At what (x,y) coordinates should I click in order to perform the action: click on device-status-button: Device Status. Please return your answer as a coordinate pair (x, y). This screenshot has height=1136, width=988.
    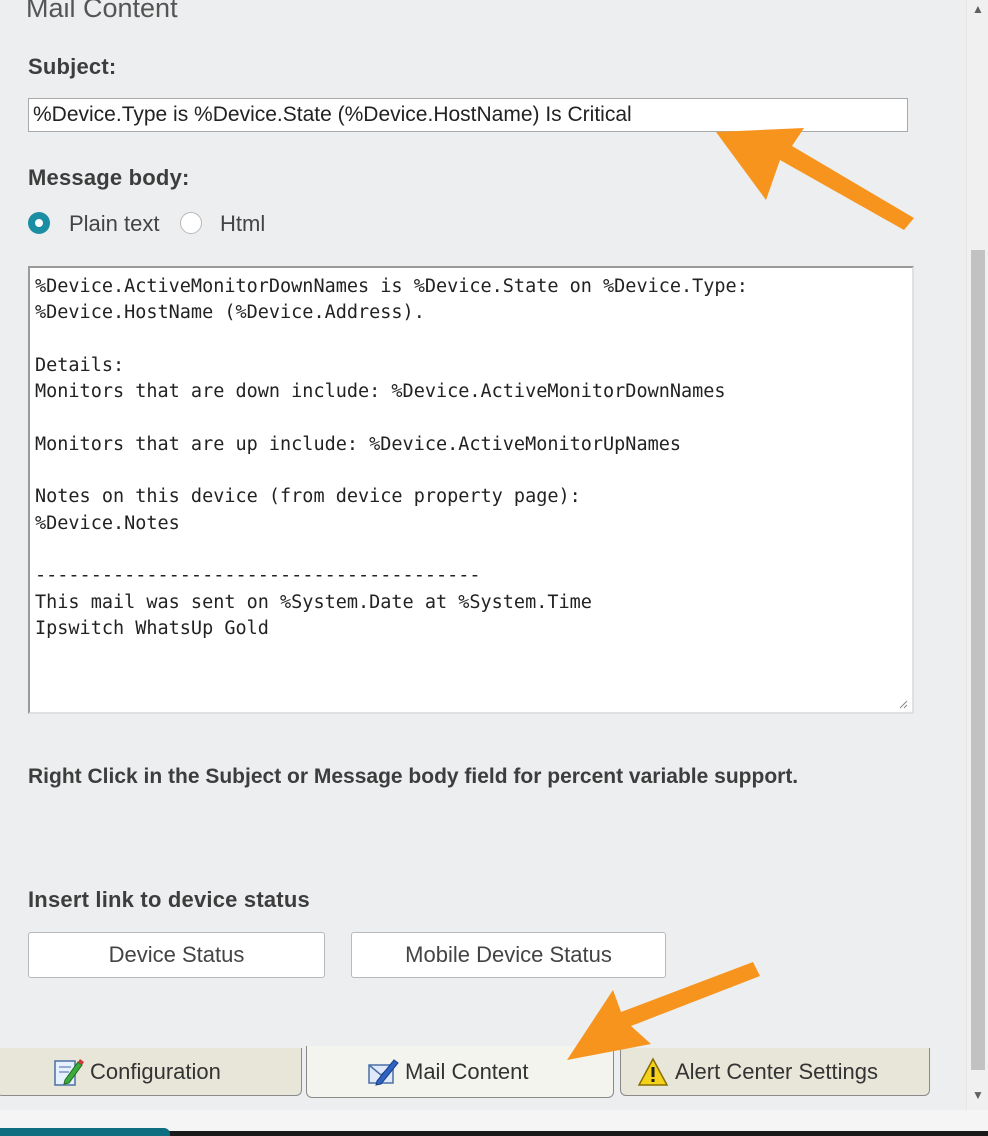
    Looking at the image, I should click on (176, 955).